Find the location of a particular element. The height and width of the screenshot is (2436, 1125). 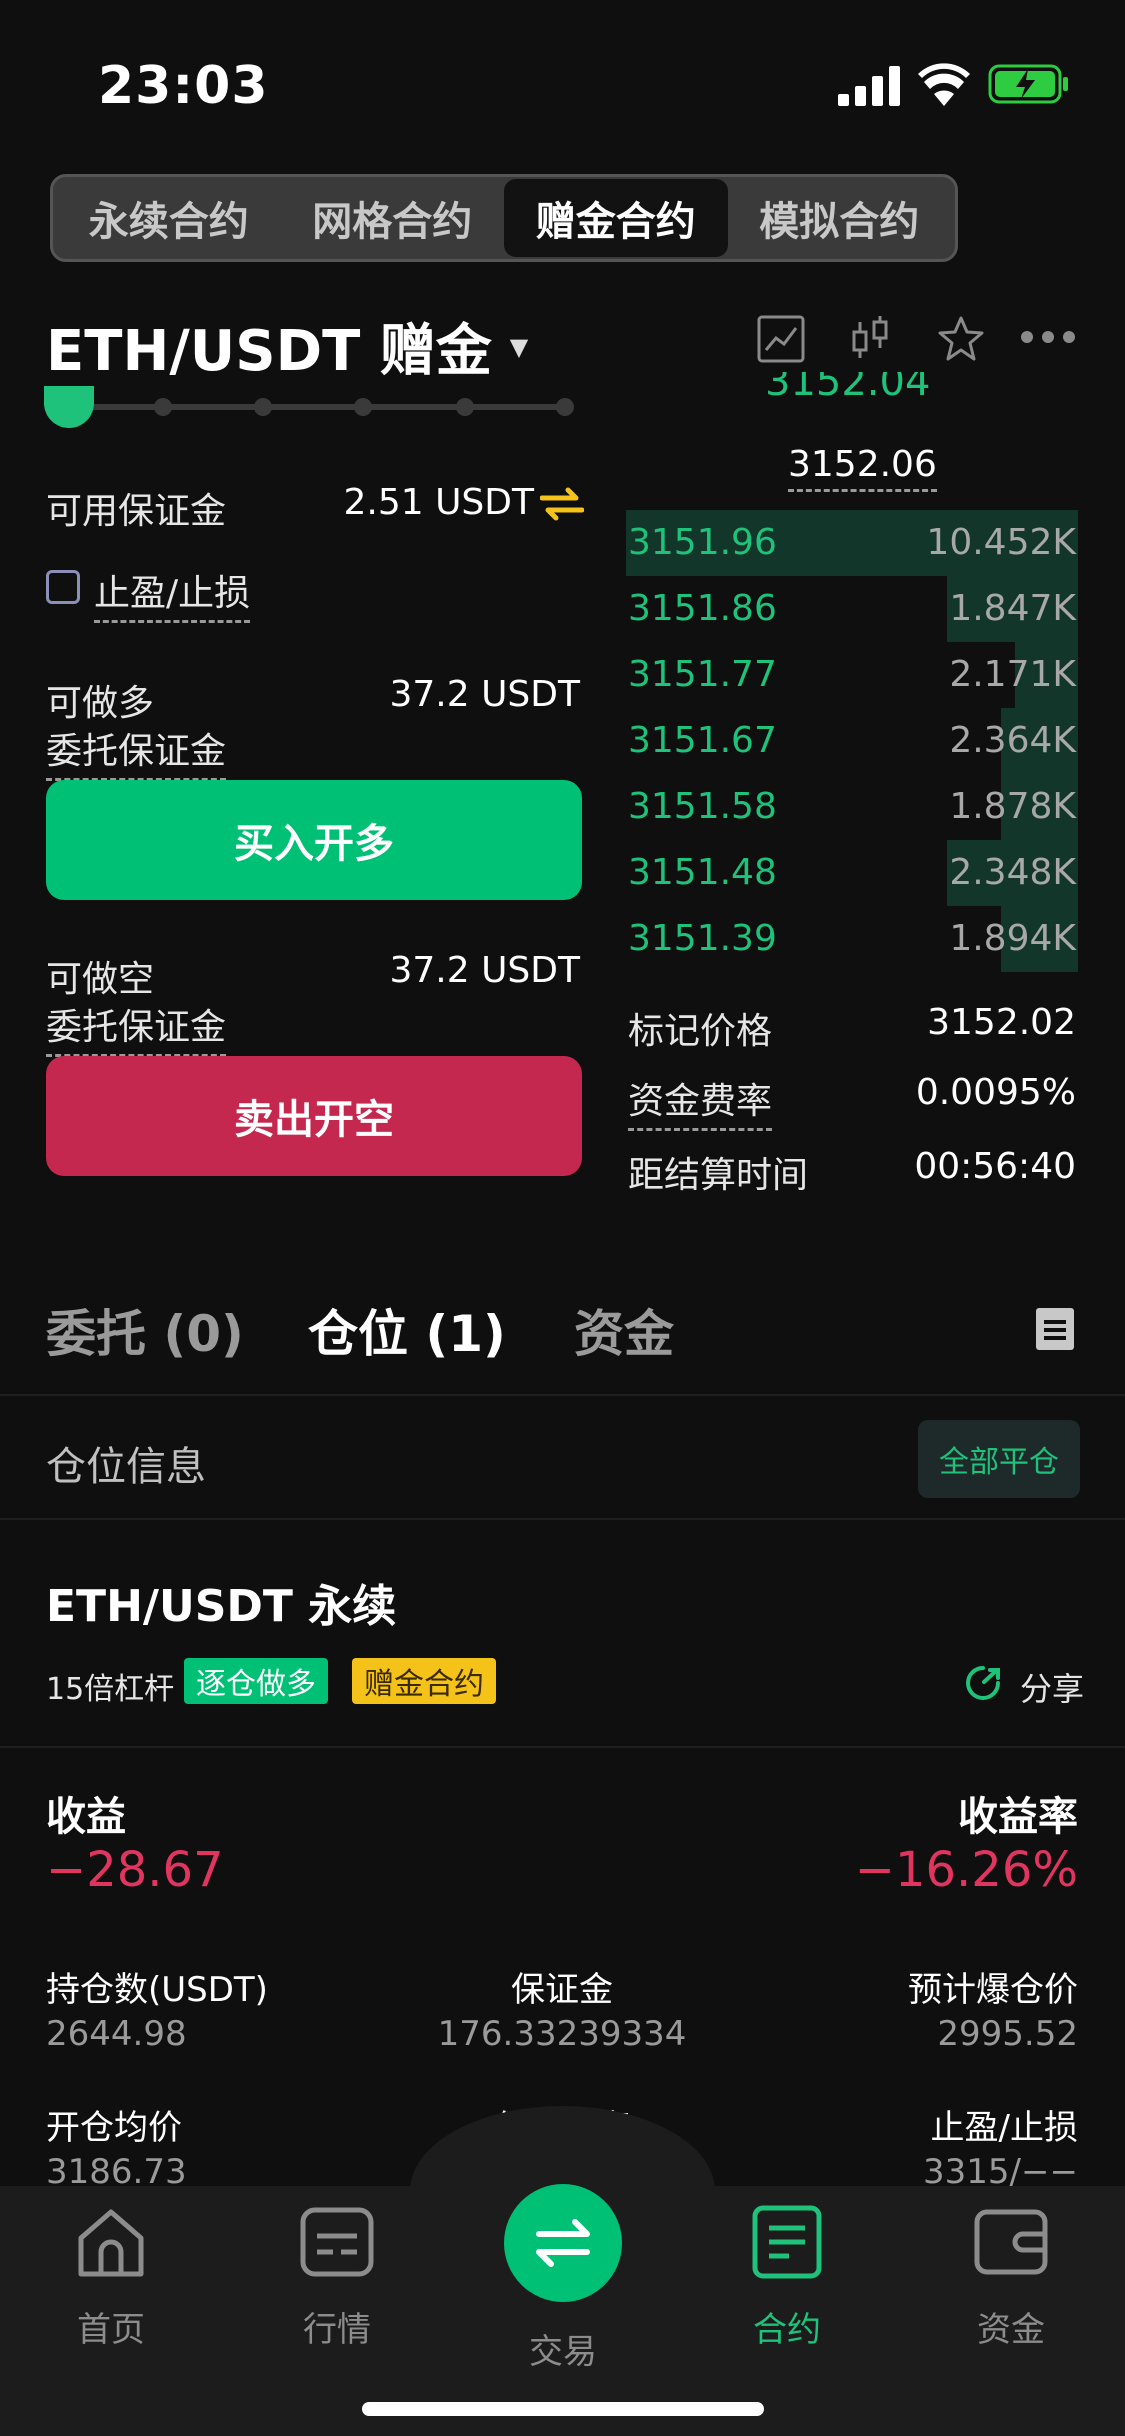

star-icon is located at coordinates (961, 339).